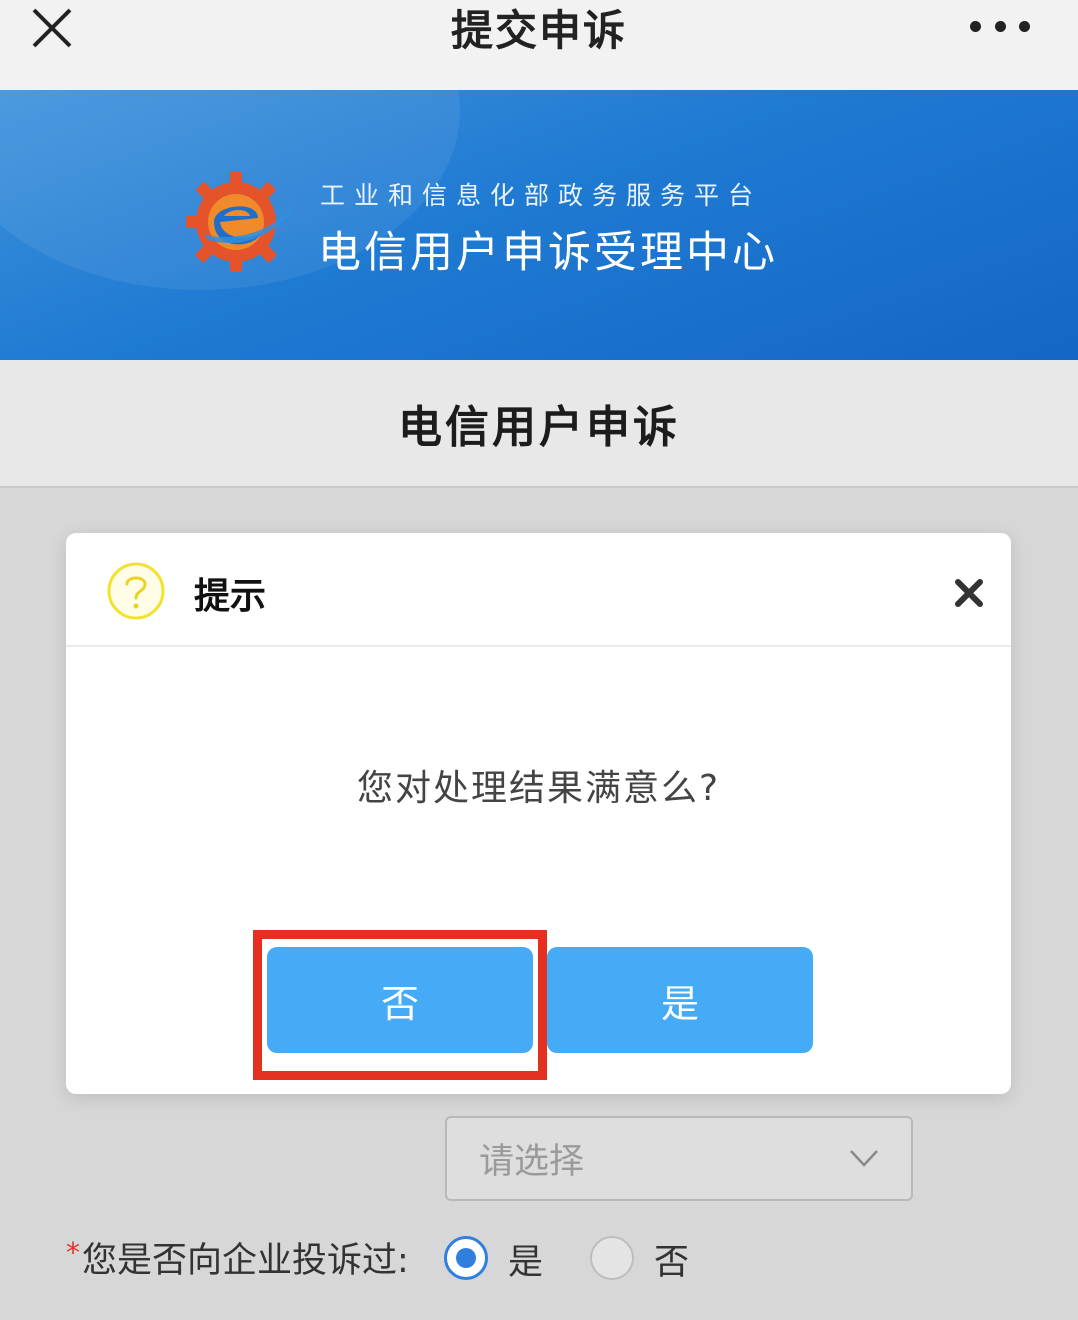  Describe the element at coordinates (541, 195) in the screenshot. I see `banner-subtitle: 工业和信息化部政务服务平台` at that location.